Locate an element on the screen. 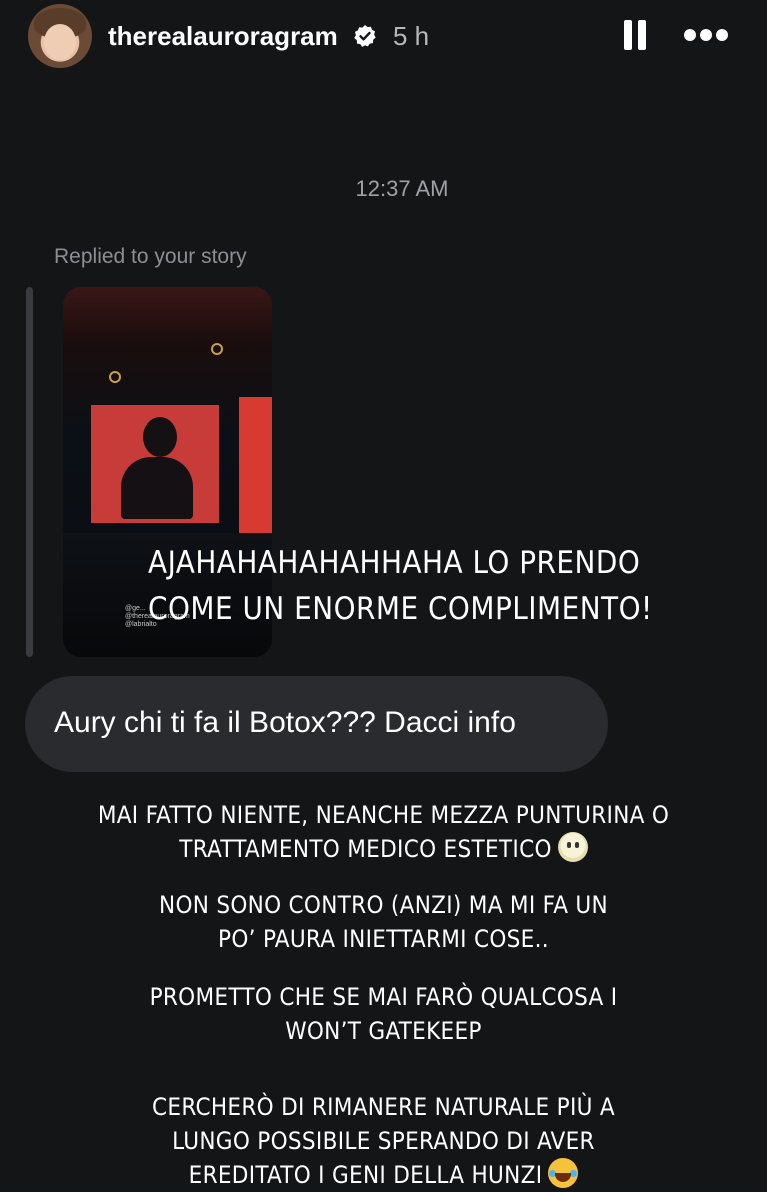 This screenshot has width=767, height=1192. username: therealauroragram is located at coordinates (223, 36).